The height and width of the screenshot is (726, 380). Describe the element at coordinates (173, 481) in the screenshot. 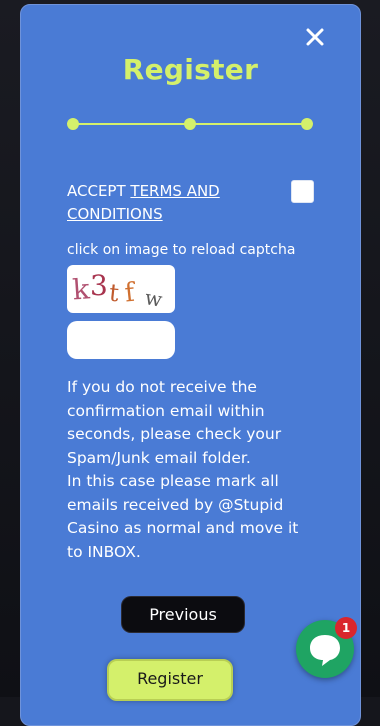

I see `notice-line: In this case please mark all` at that location.